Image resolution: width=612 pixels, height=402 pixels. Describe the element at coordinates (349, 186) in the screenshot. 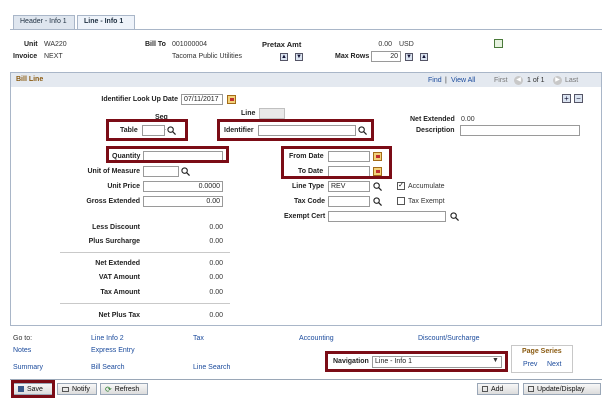

I see `line-type-input: REV` at that location.